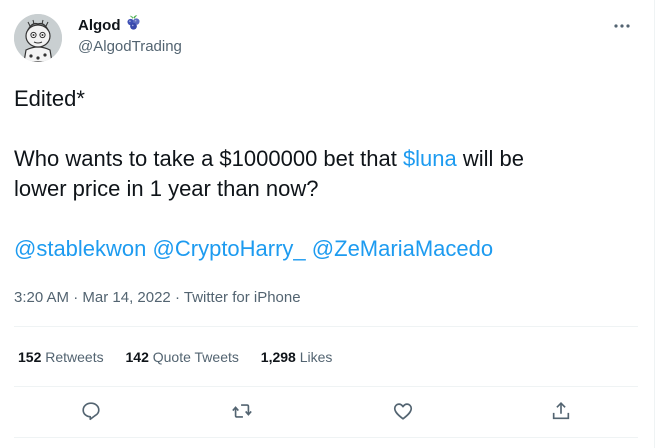 This screenshot has width=665, height=448. Describe the element at coordinates (49, 98) in the screenshot. I see `tweet-line-edited: Edited*` at that location.